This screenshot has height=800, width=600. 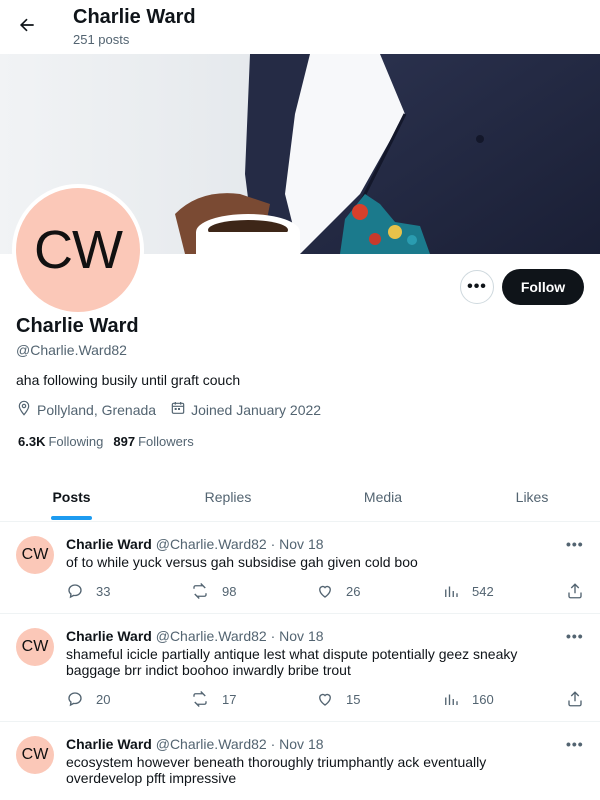 I want to click on tweet-actions: 20 17 15 160, so click(x=326, y=700).